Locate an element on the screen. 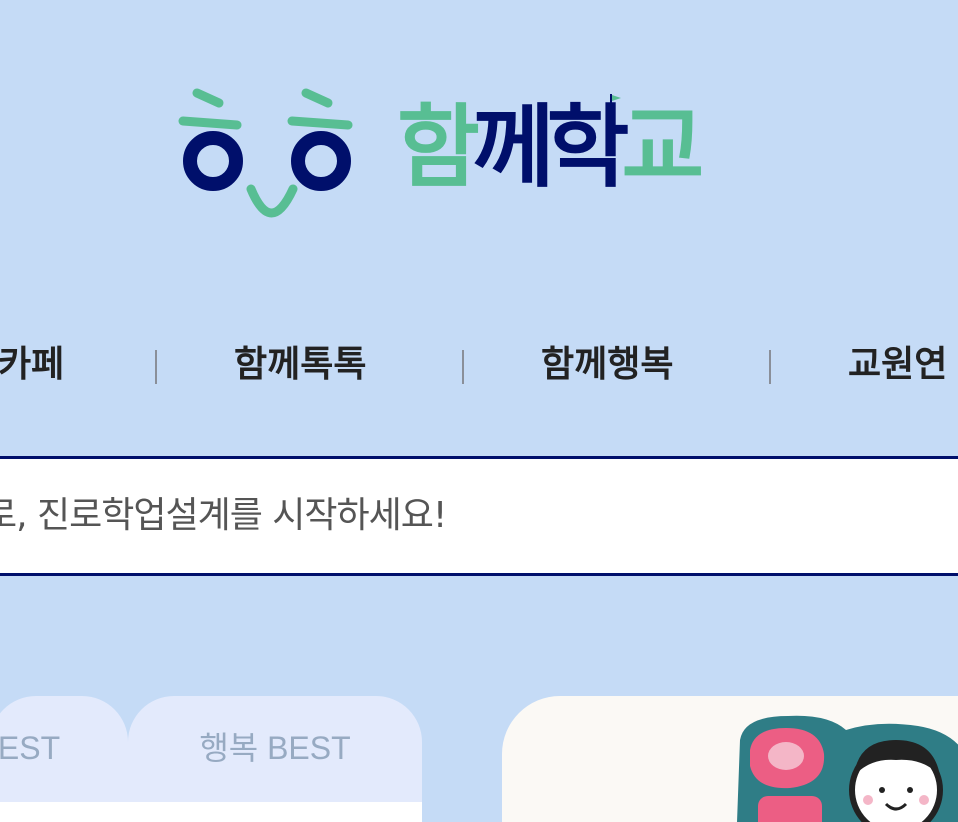  flag-icon is located at coordinates (615, 102).